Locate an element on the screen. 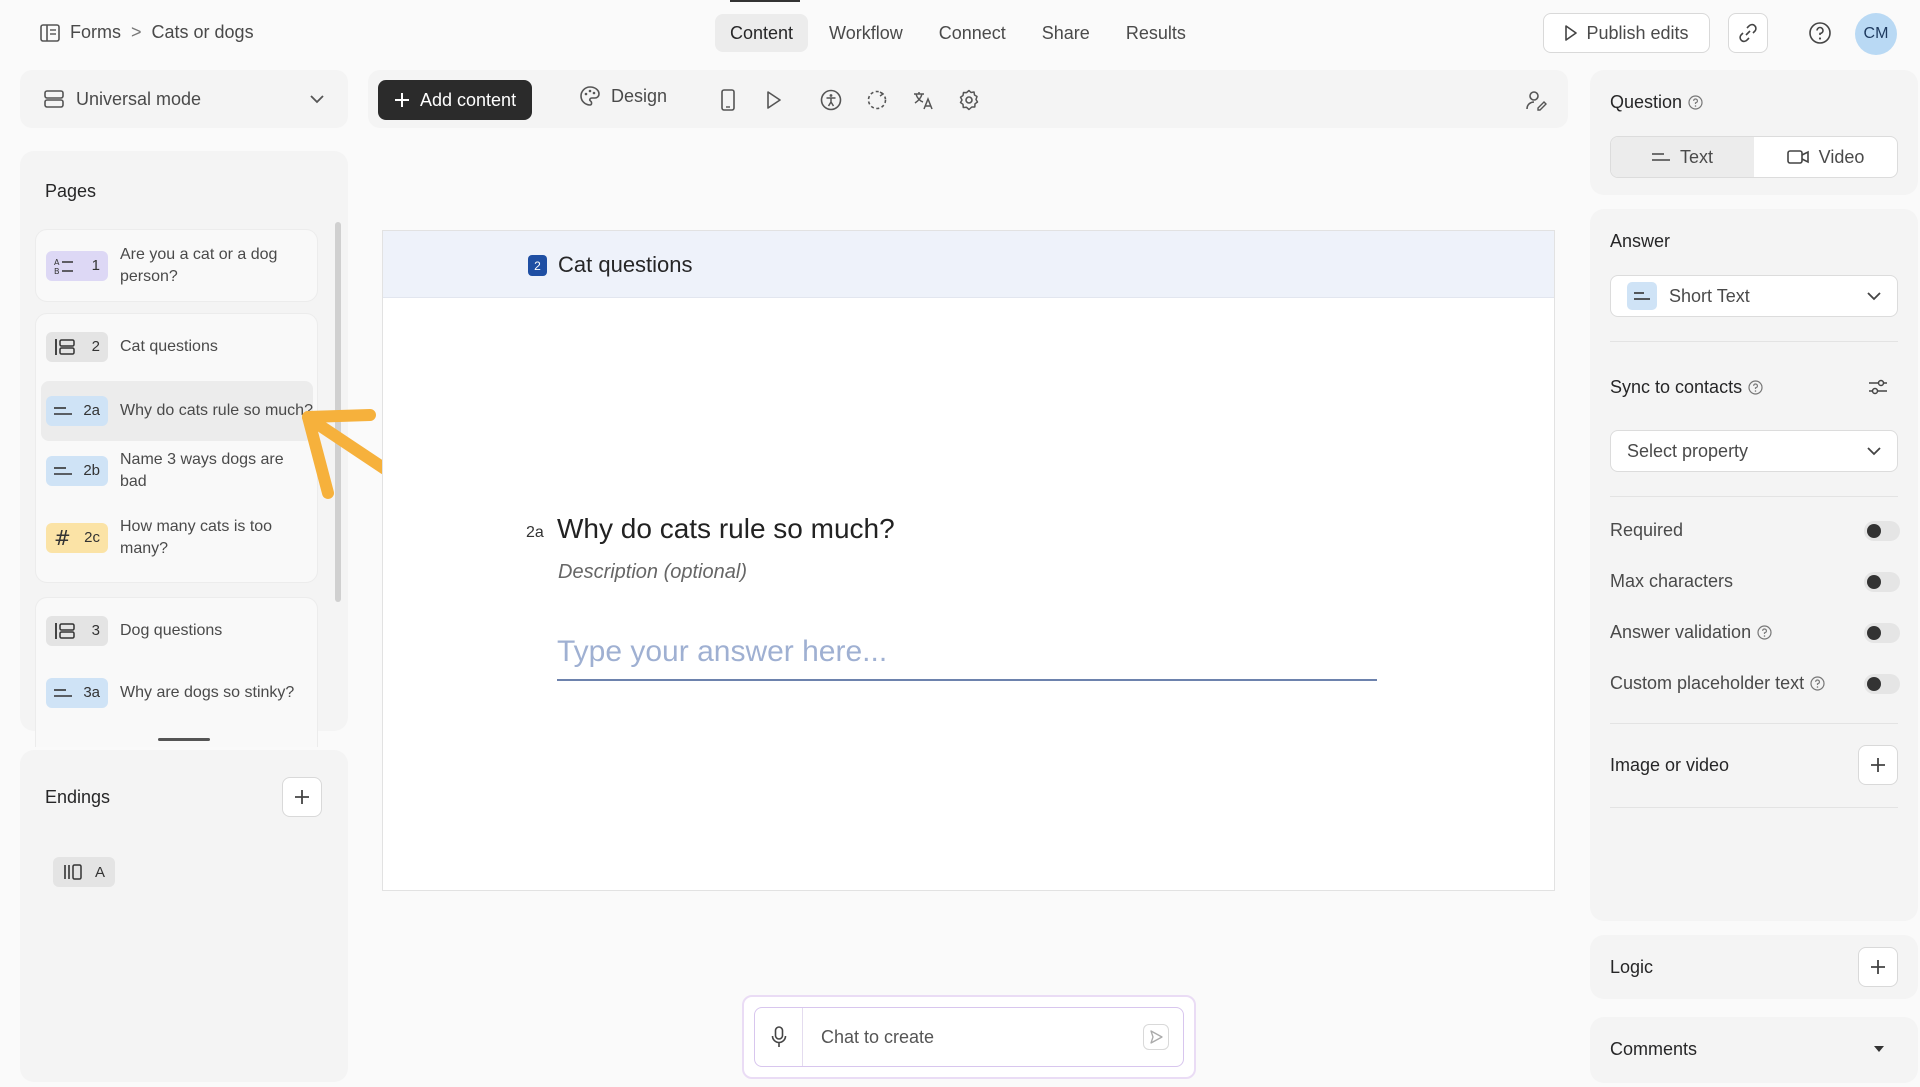 The width and height of the screenshot is (1920, 1087). page-badge: 3 is located at coordinates (77, 631).